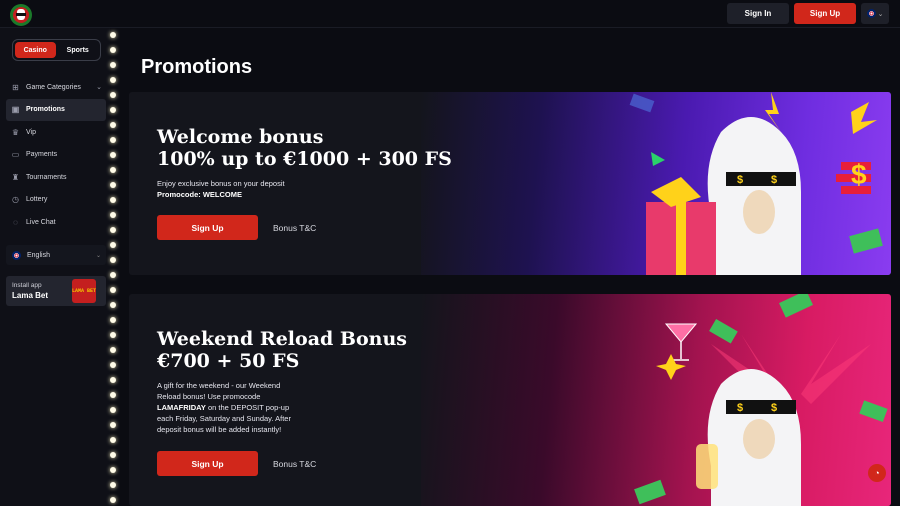  What do you see at coordinates (15, 200) in the screenshot?
I see `ticket-icon: ◷` at bounding box center [15, 200].